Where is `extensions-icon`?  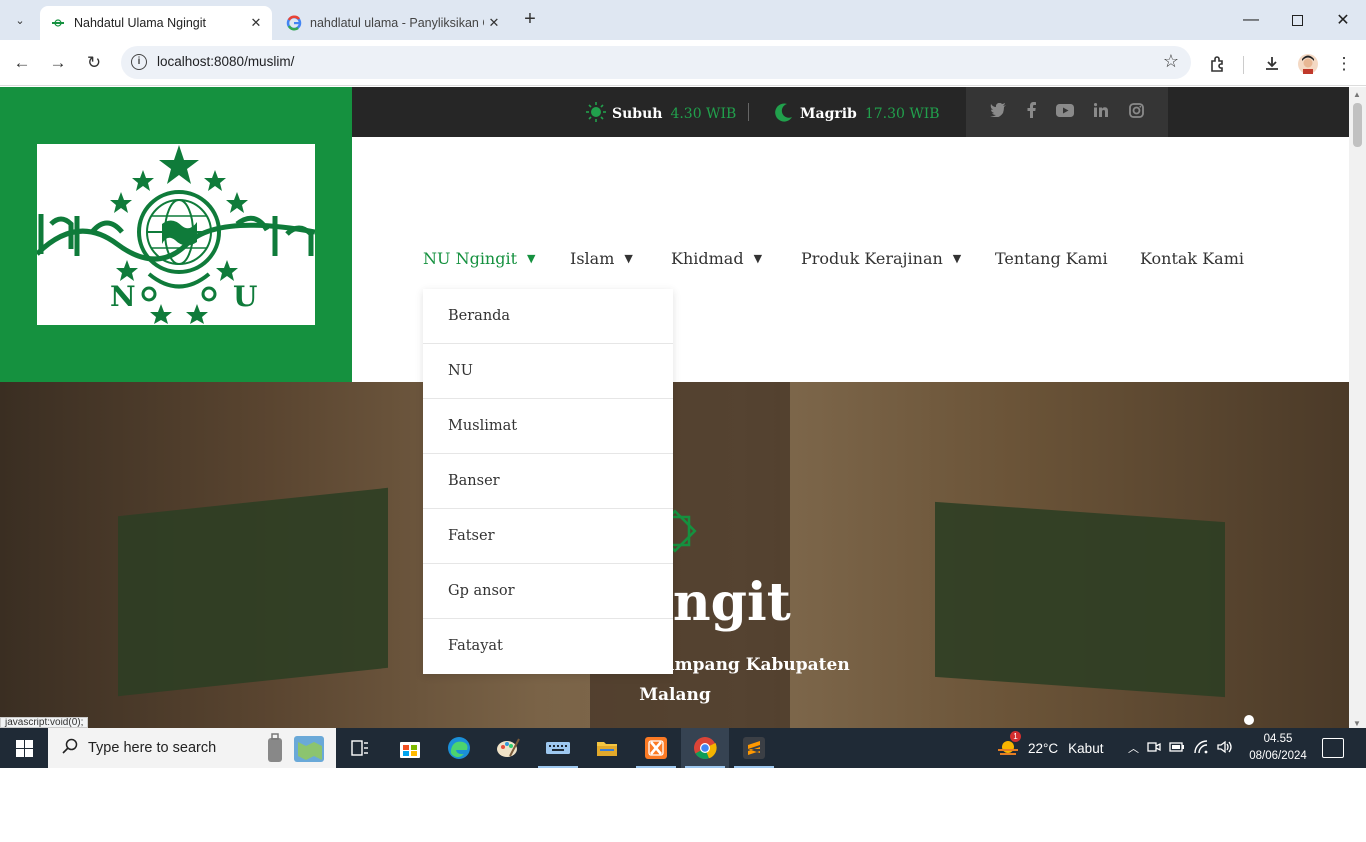
extensions-icon is located at coordinates (1218, 64).